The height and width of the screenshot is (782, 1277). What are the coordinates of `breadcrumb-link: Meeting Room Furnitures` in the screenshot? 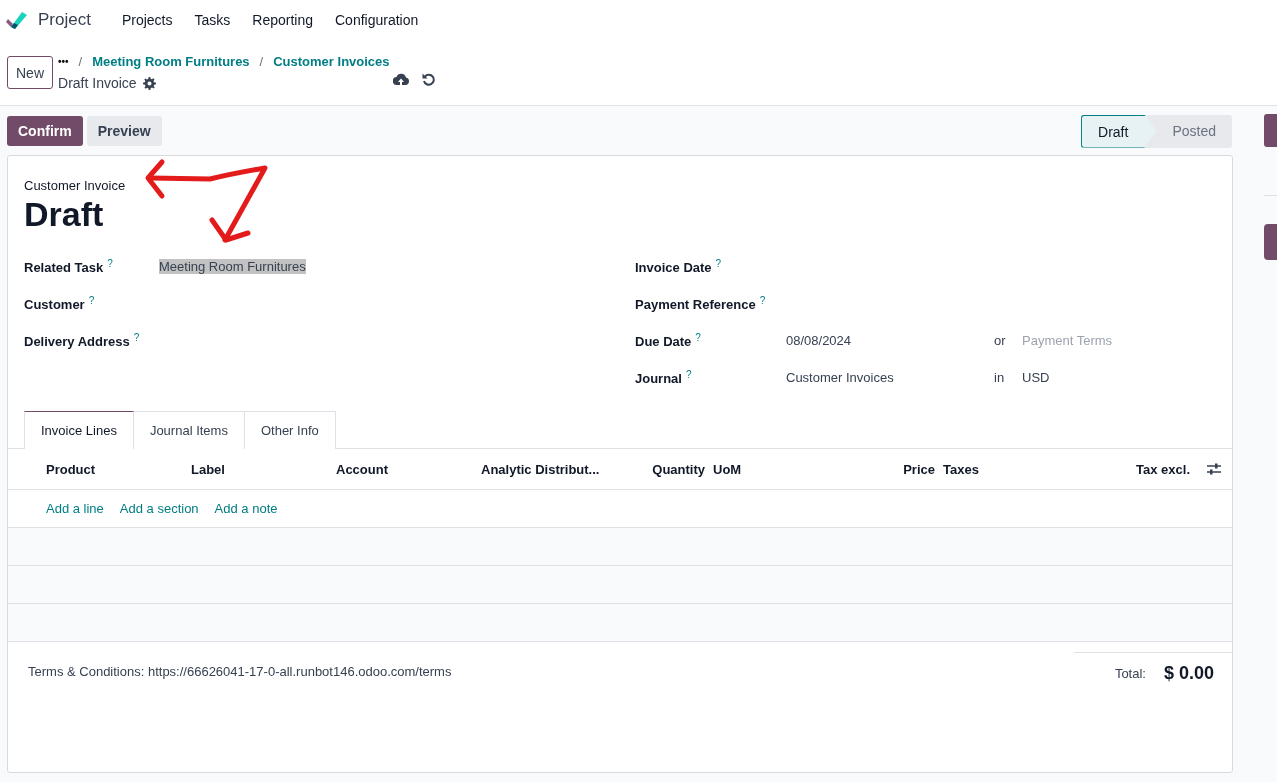 It's located at (171, 61).